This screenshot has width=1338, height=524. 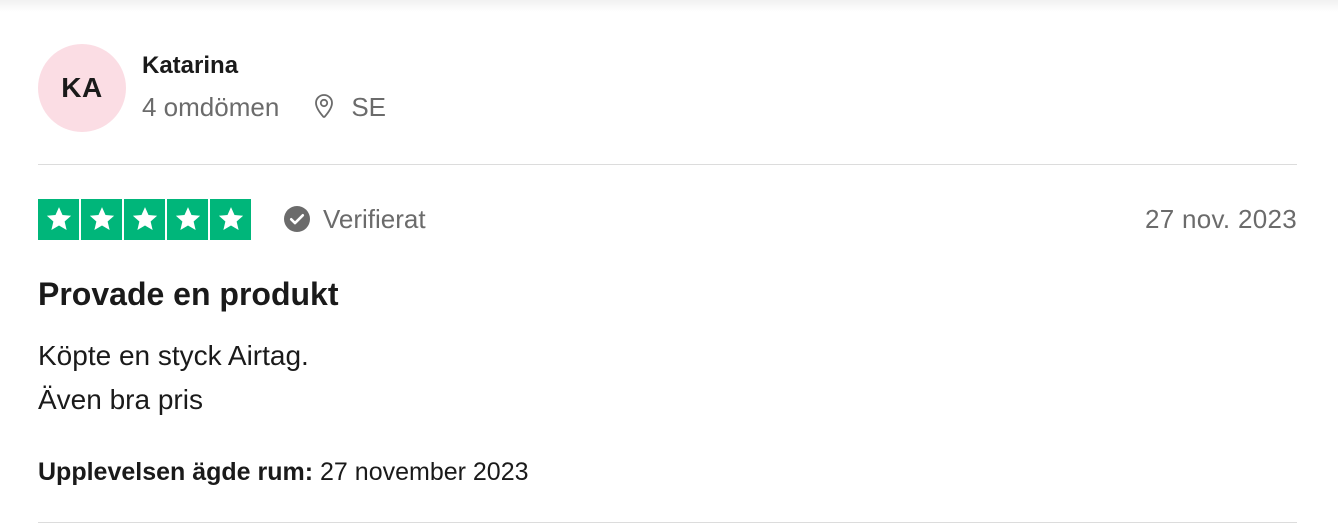 I want to click on review-title: Provade en produkt, so click(x=188, y=294).